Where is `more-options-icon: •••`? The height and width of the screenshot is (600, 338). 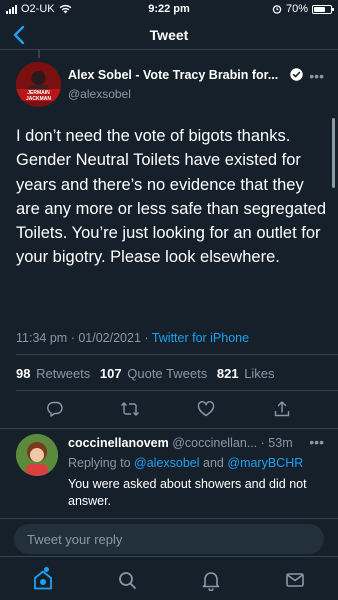
more-options-icon: ••• is located at coordinates (316, 76).